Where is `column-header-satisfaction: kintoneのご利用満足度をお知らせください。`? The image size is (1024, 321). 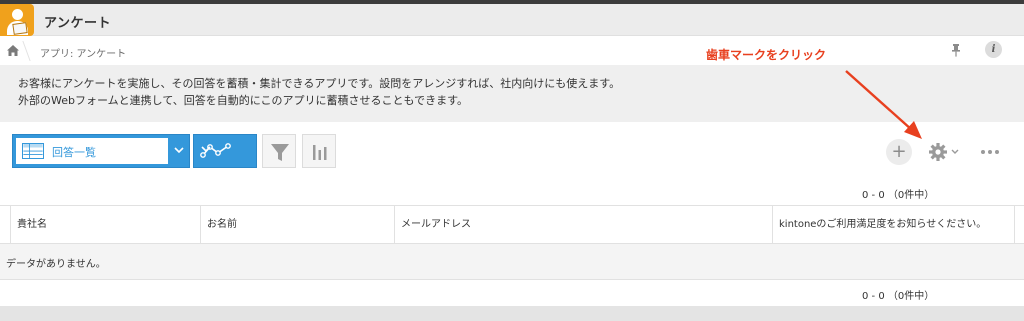 column-header-satisfaction: kintoneのご利用満足度をお知らせください。 is located at coordinates (893, 225).